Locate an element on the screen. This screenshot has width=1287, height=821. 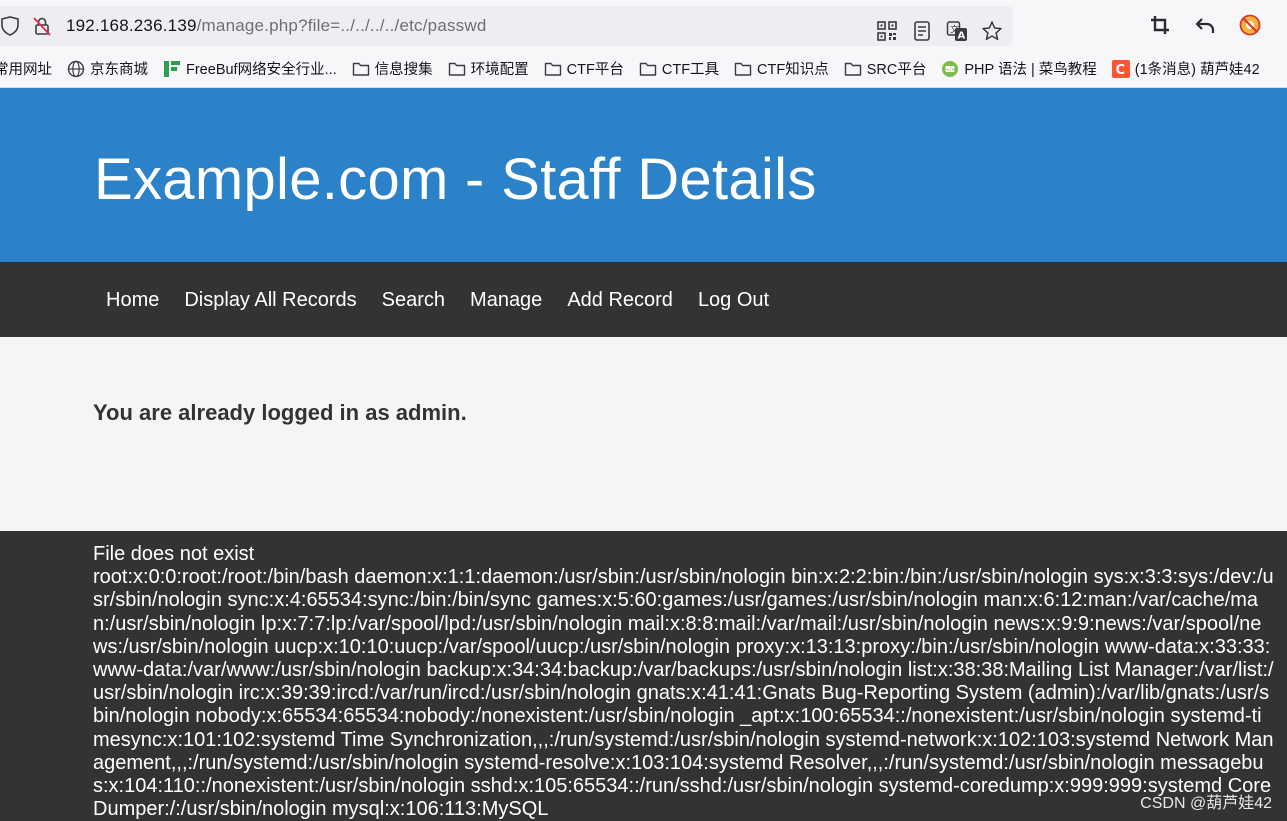
site-title: Example.com - Staff Details is located at coordinates (455, 179).